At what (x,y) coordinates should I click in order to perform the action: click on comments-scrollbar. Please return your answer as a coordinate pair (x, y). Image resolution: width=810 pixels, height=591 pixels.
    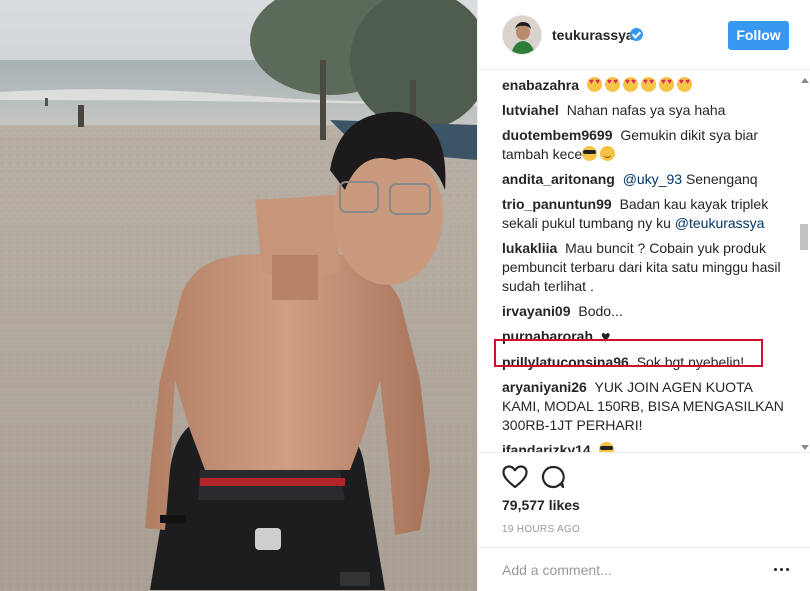
    Looking at the image, I should click on (804, 264).